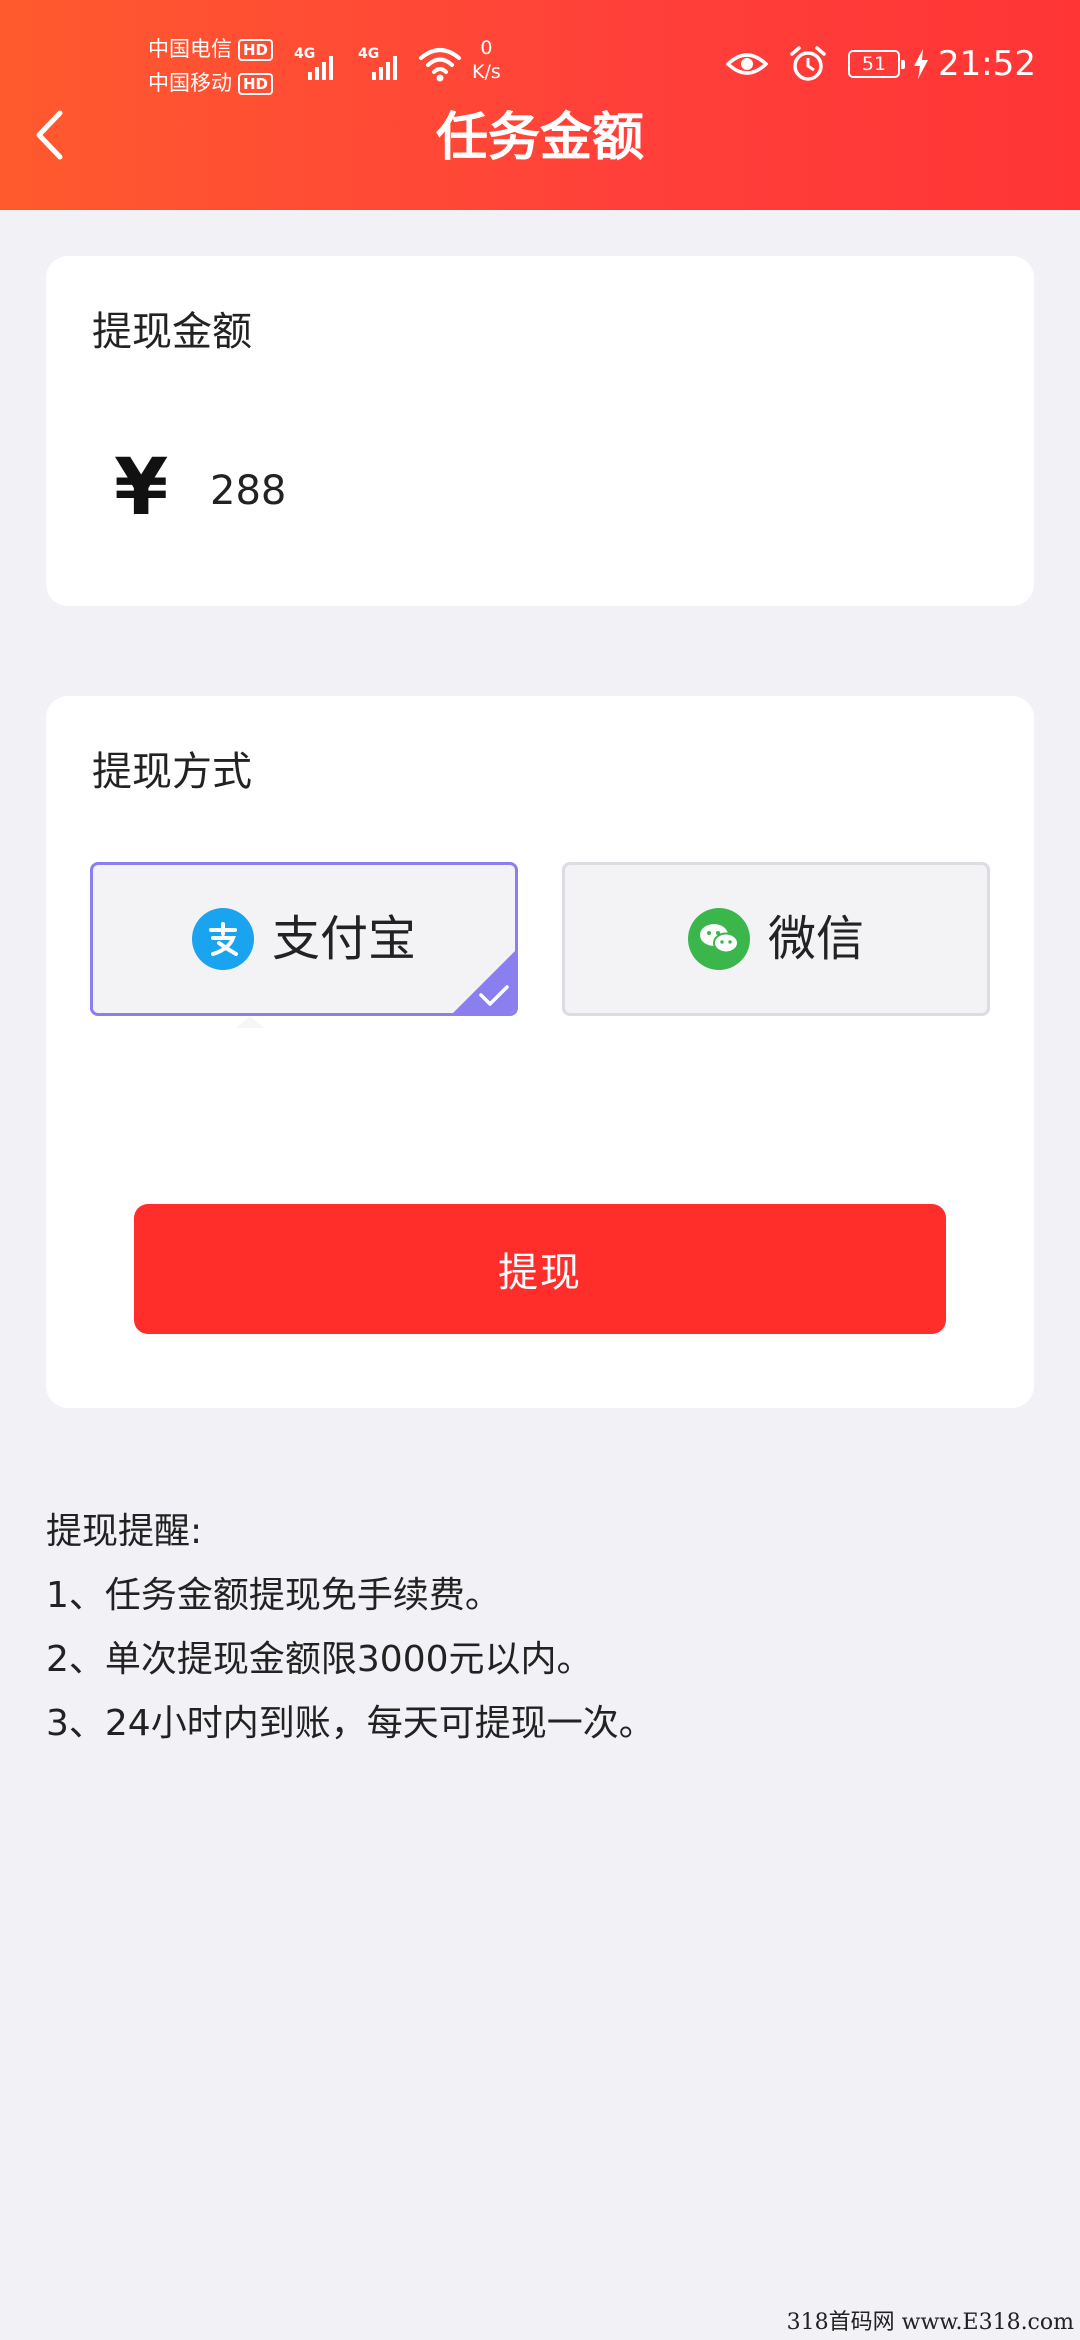  I want to click on page-title: 任务金额, so click(539, 138).